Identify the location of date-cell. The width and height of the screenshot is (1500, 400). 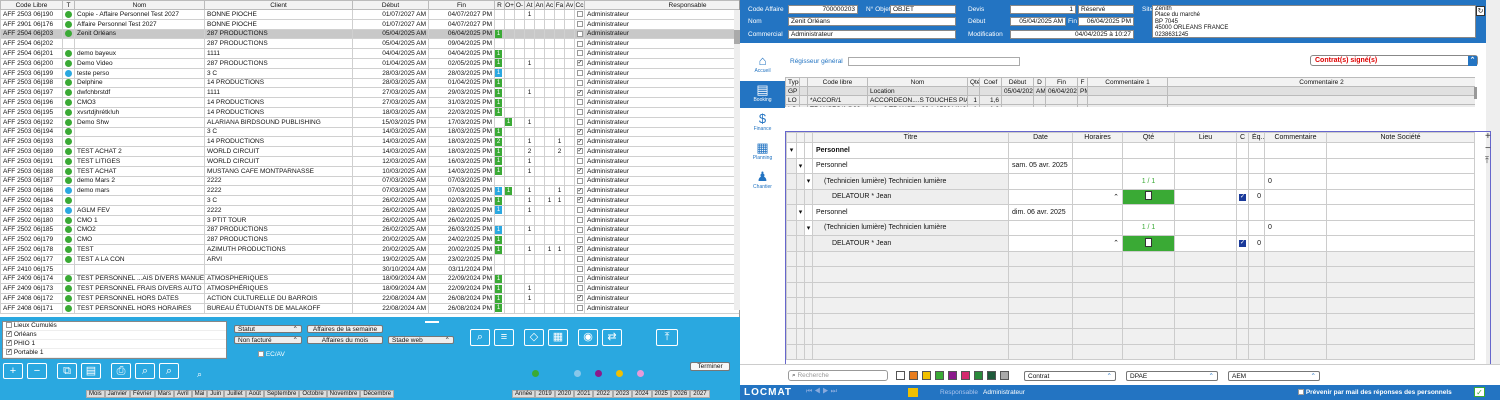
(1040, 243).